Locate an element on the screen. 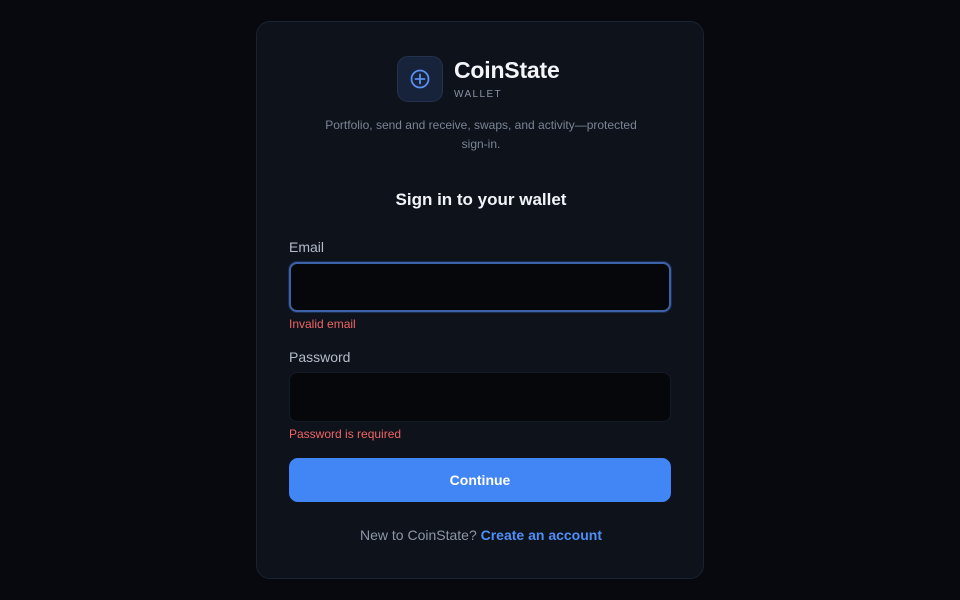 The width and height of the screenshot is (960, 600). continue-button: Continue is located at coordinates (480, 480).